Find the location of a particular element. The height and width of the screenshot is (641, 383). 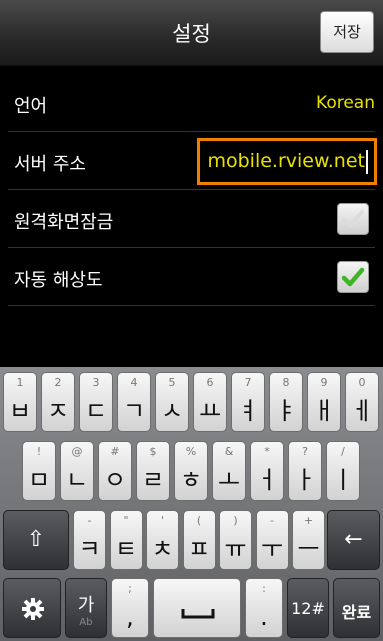

key-row2-5: & ㅗ is located at coordinates (229, 471).